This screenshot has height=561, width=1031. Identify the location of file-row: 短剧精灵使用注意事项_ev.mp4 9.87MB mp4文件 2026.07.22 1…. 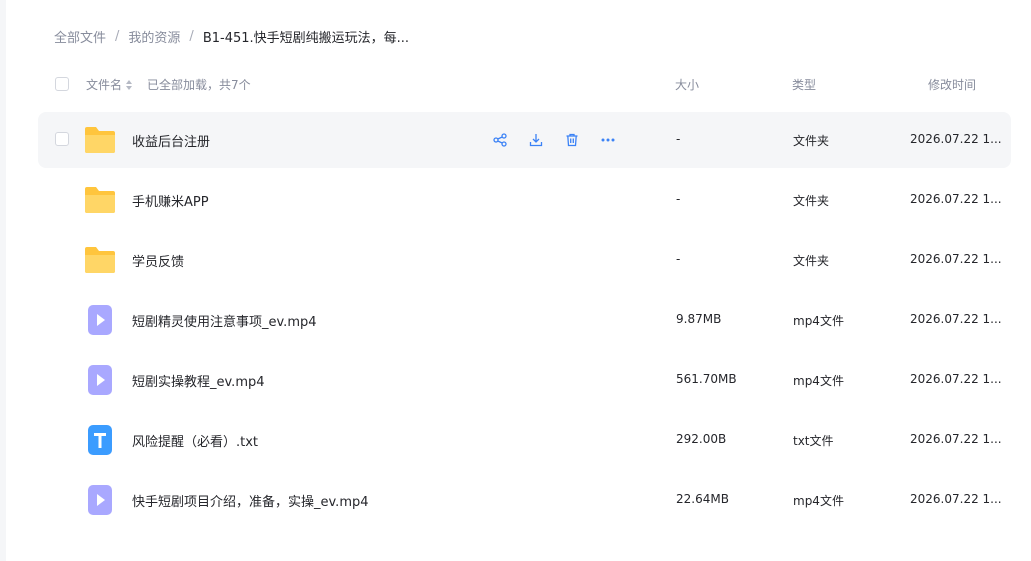
(524, 320).